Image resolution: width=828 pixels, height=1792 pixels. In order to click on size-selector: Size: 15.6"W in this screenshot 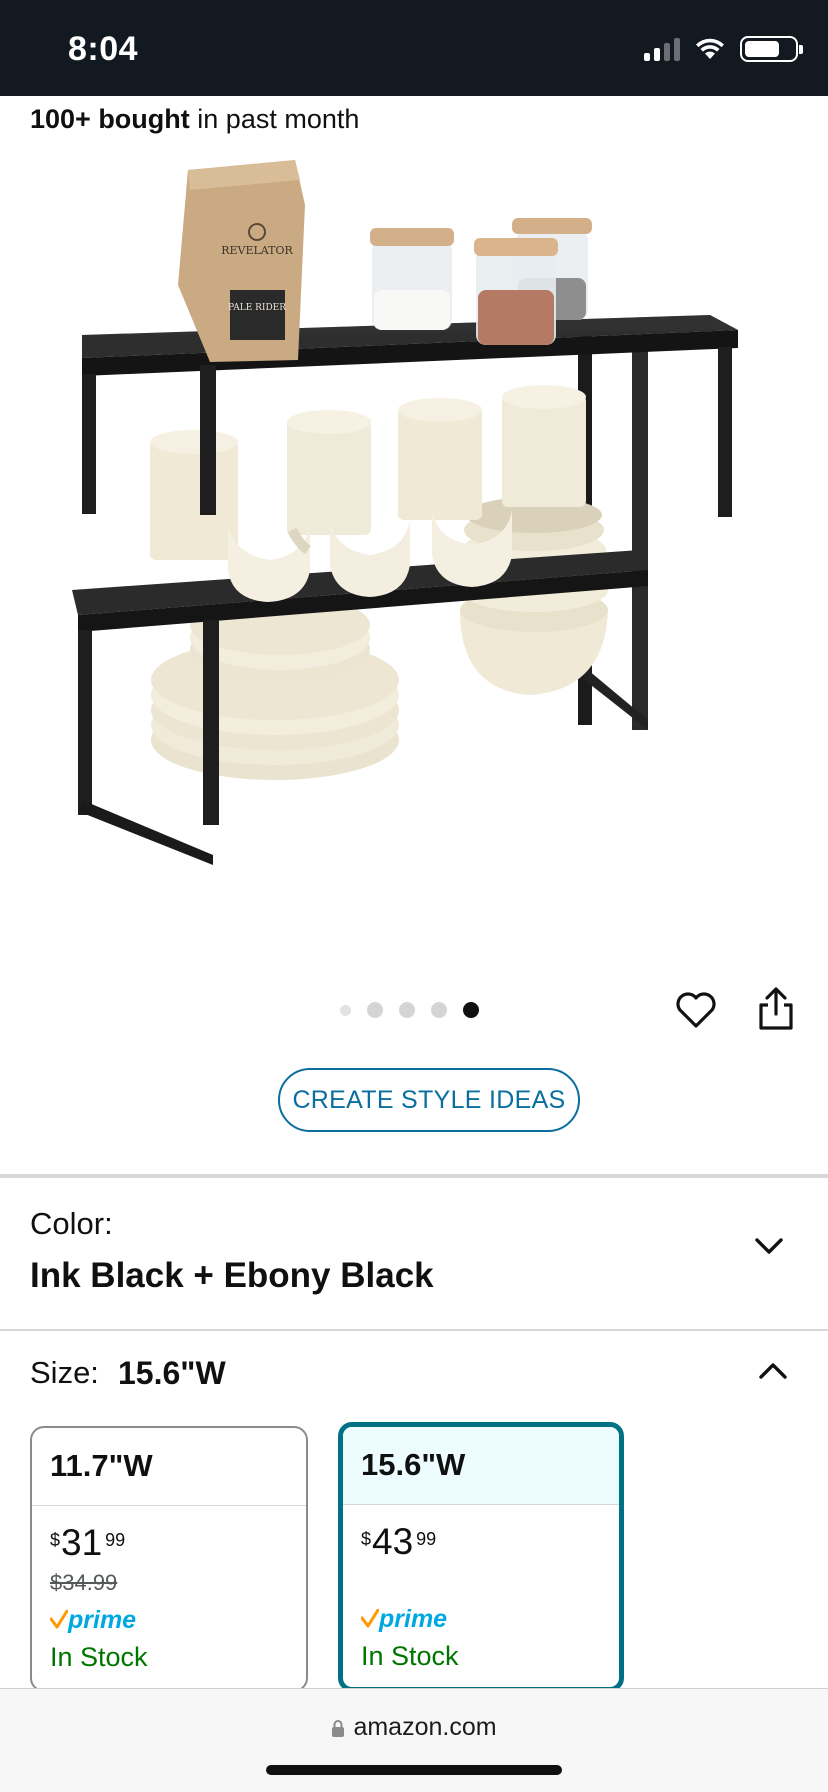, I will do `click(414, 1376)`.